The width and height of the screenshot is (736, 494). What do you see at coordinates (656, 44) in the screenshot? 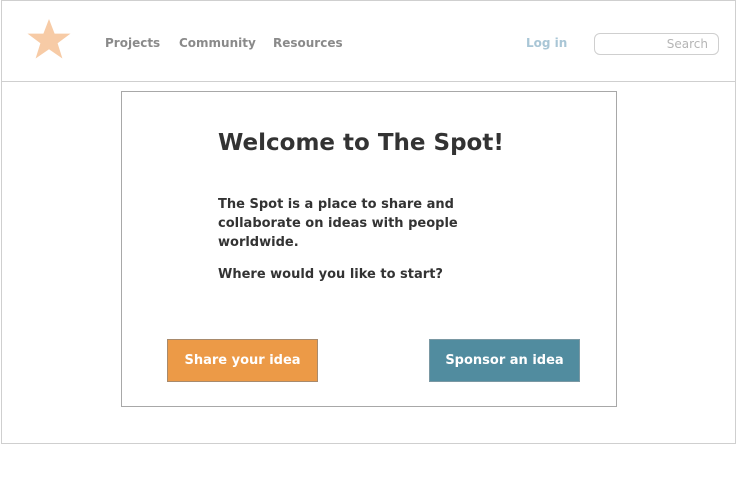
I see `search-input` at bounding box center [656, 44].